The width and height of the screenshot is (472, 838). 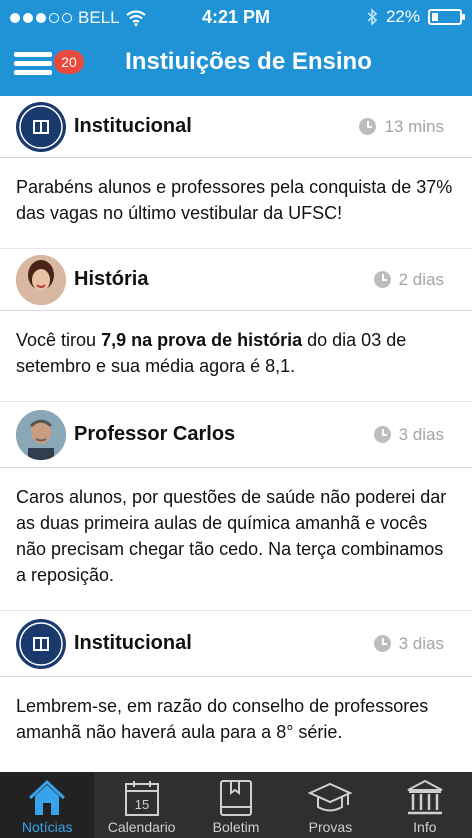 What do you see at coordinates (141, 827) in the screenshot?
I see `tab-label: Calendario` at bounding box center [141, 827].